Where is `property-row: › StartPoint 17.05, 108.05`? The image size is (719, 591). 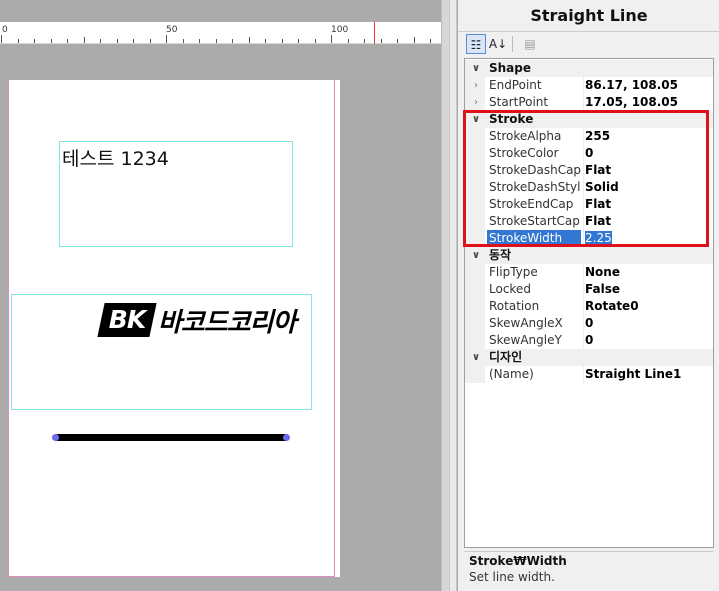 property-row: › StartPoint 17.05, 108.05 is located at coordinates (589, 102).